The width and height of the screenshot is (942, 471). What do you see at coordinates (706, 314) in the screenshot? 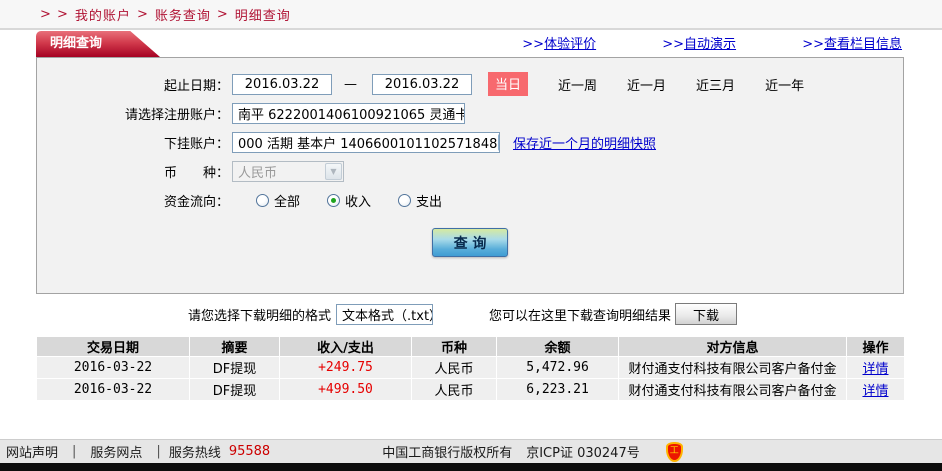
I see `download-button: 下载` at bounding box center [706, 314].